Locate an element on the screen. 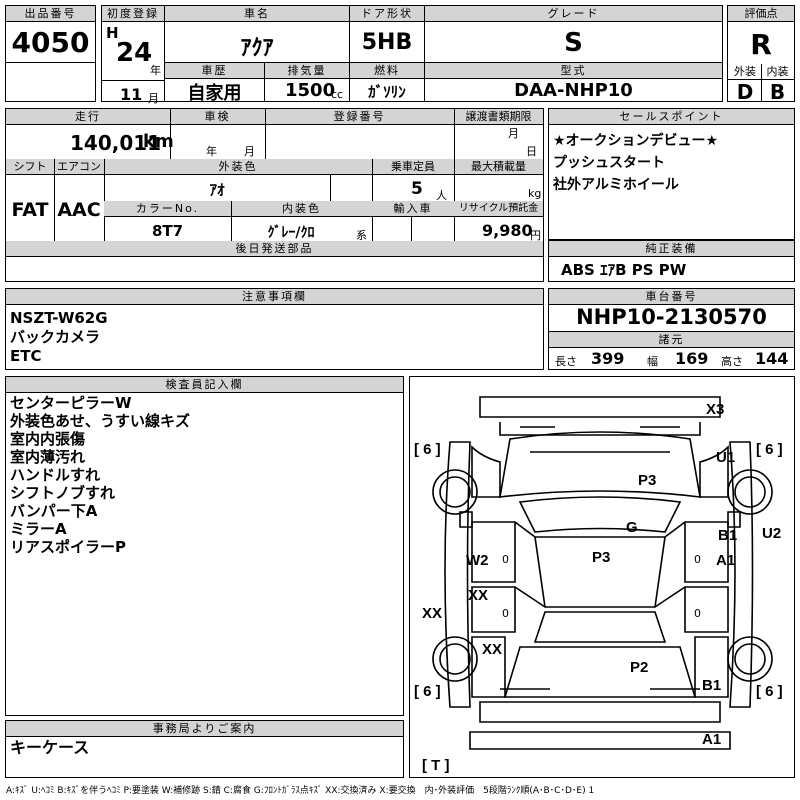  grade-box: グレード S is located at coordinates (573, 34).